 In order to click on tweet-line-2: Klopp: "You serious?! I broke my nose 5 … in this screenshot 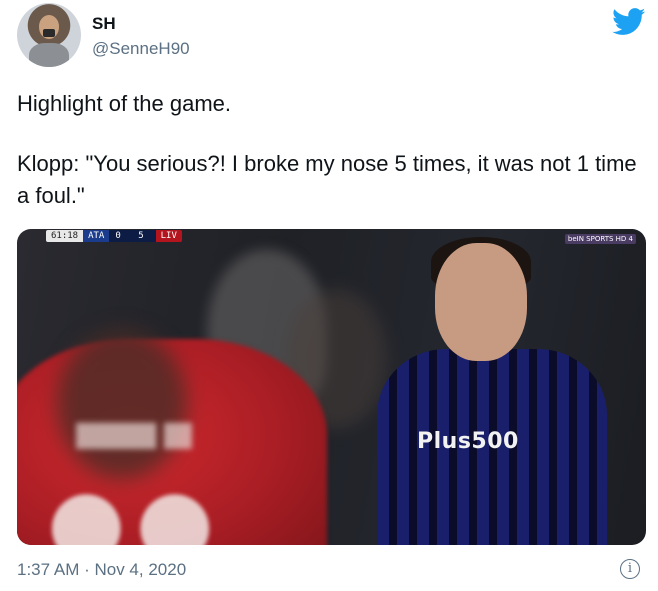, I will do `click(327, 179)`.